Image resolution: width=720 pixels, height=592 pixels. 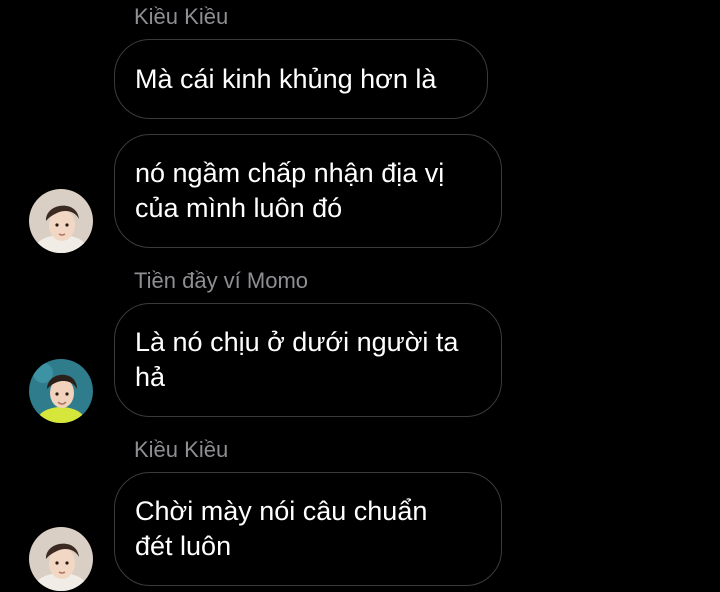 I want to click on message-bubble: Là nó chịu ở dưới người ta hả, so click(x=308, y=360).